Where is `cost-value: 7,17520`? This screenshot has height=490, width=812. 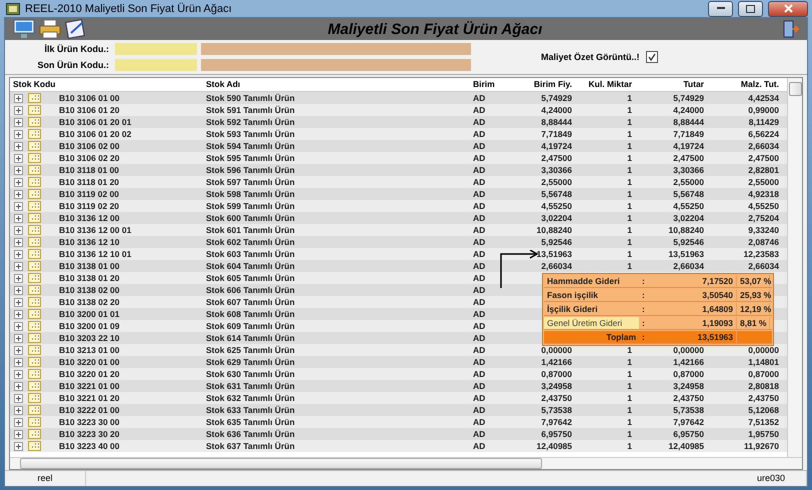 cost-value: 7,17520 is located at coordinates (698, 281).